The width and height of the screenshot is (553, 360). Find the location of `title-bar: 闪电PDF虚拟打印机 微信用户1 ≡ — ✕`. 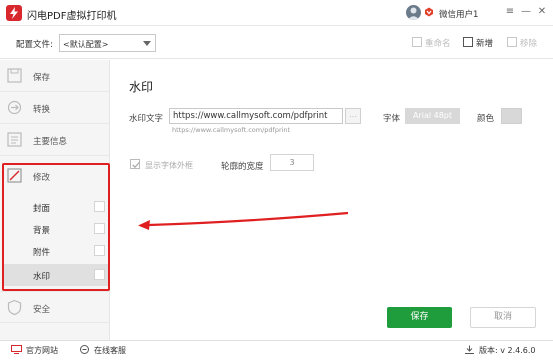

title-bar: 闪电PDF虚拟打印机 微信用户1 ≡ — ✕ is located at coordinates (276, 13).